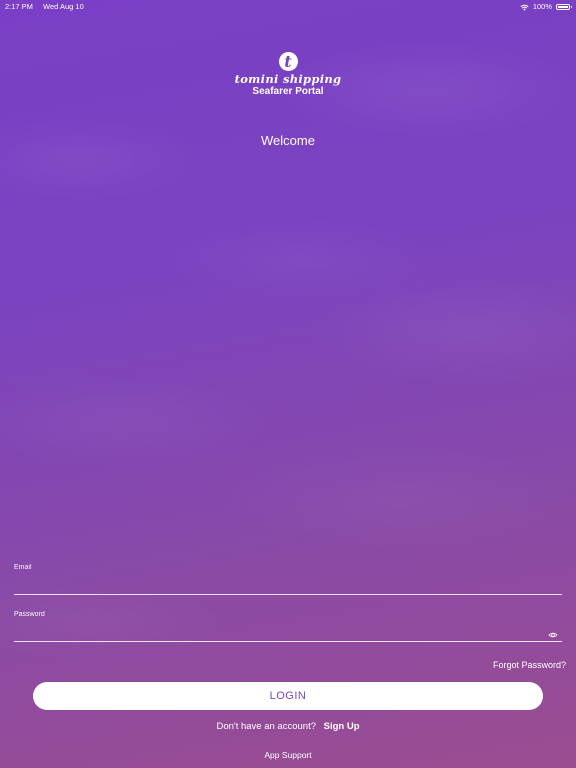  Describe the element at coordinates (288, 140) in the screenshot. I see `welcome-heading: Welcome` at that location.